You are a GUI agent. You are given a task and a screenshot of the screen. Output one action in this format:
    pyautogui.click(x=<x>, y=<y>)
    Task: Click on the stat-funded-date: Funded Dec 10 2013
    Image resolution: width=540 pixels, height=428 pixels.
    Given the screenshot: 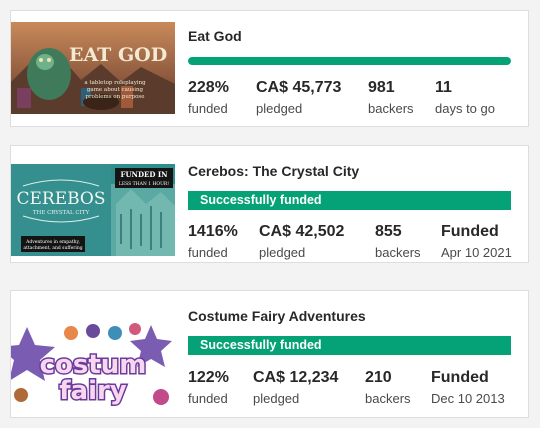 What is the action you would take?
    pyautogui.click(x=468, y=387)
    